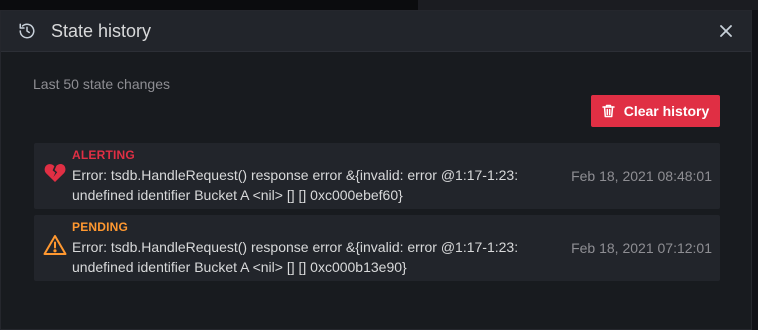  I want to click on page-toolbar-backdrop, so click(588, 5).